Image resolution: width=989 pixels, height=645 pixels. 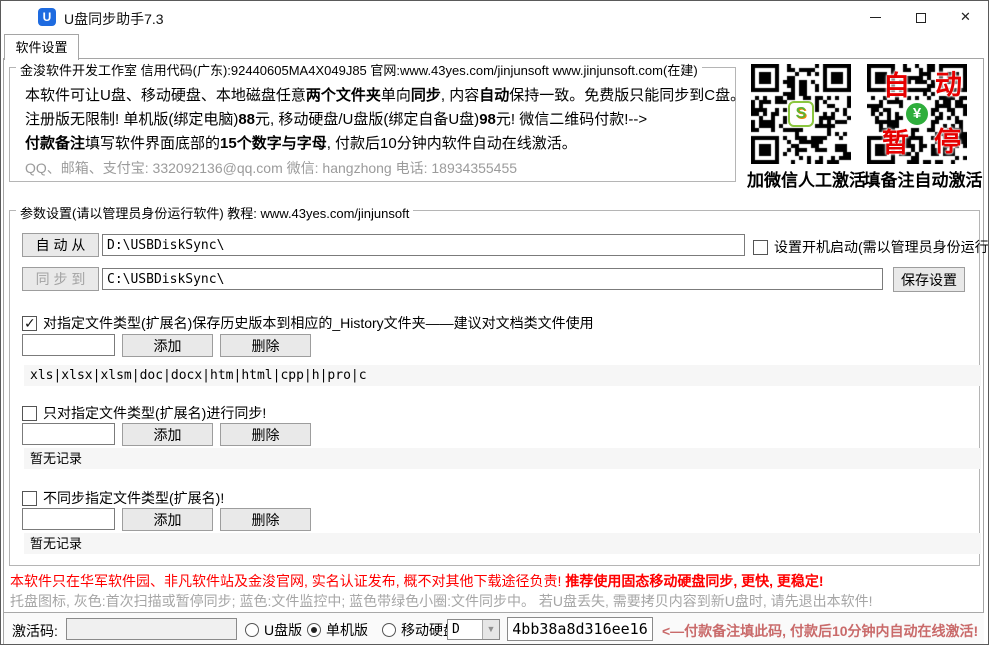 What do you see at coordinates (896, 86) in the screenshot?
I see `qr-overlay-char: 自` at bounding box center [896, 86].